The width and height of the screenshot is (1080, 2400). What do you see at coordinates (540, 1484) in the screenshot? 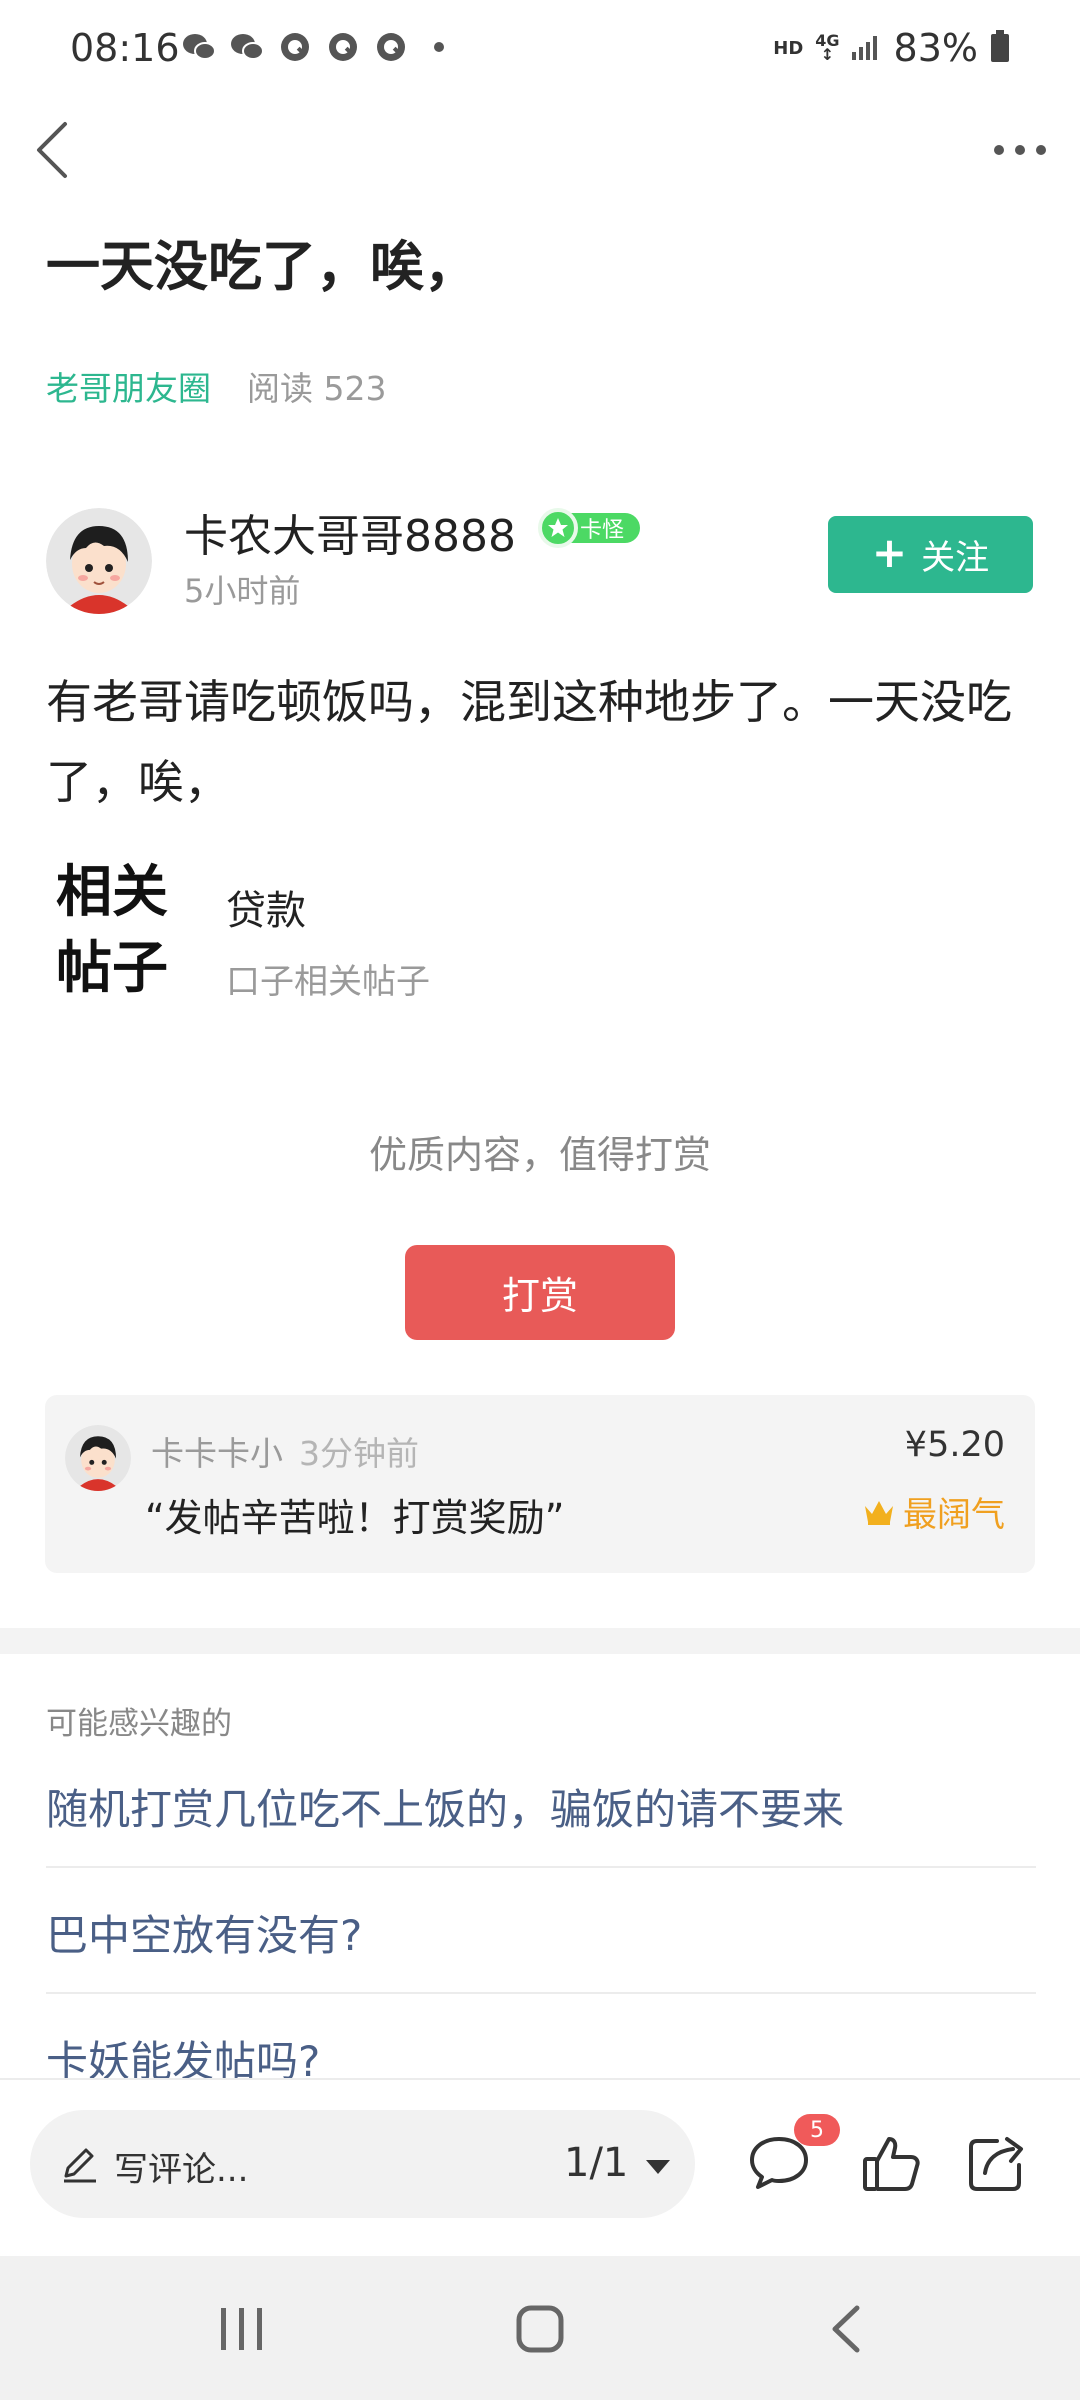
I see `reward-record: 卡卡卡小 3分钟前 “发帖辛苦啦！打赏奖励” ¥5.20 最阔气` at bounding box center [540, 1484].